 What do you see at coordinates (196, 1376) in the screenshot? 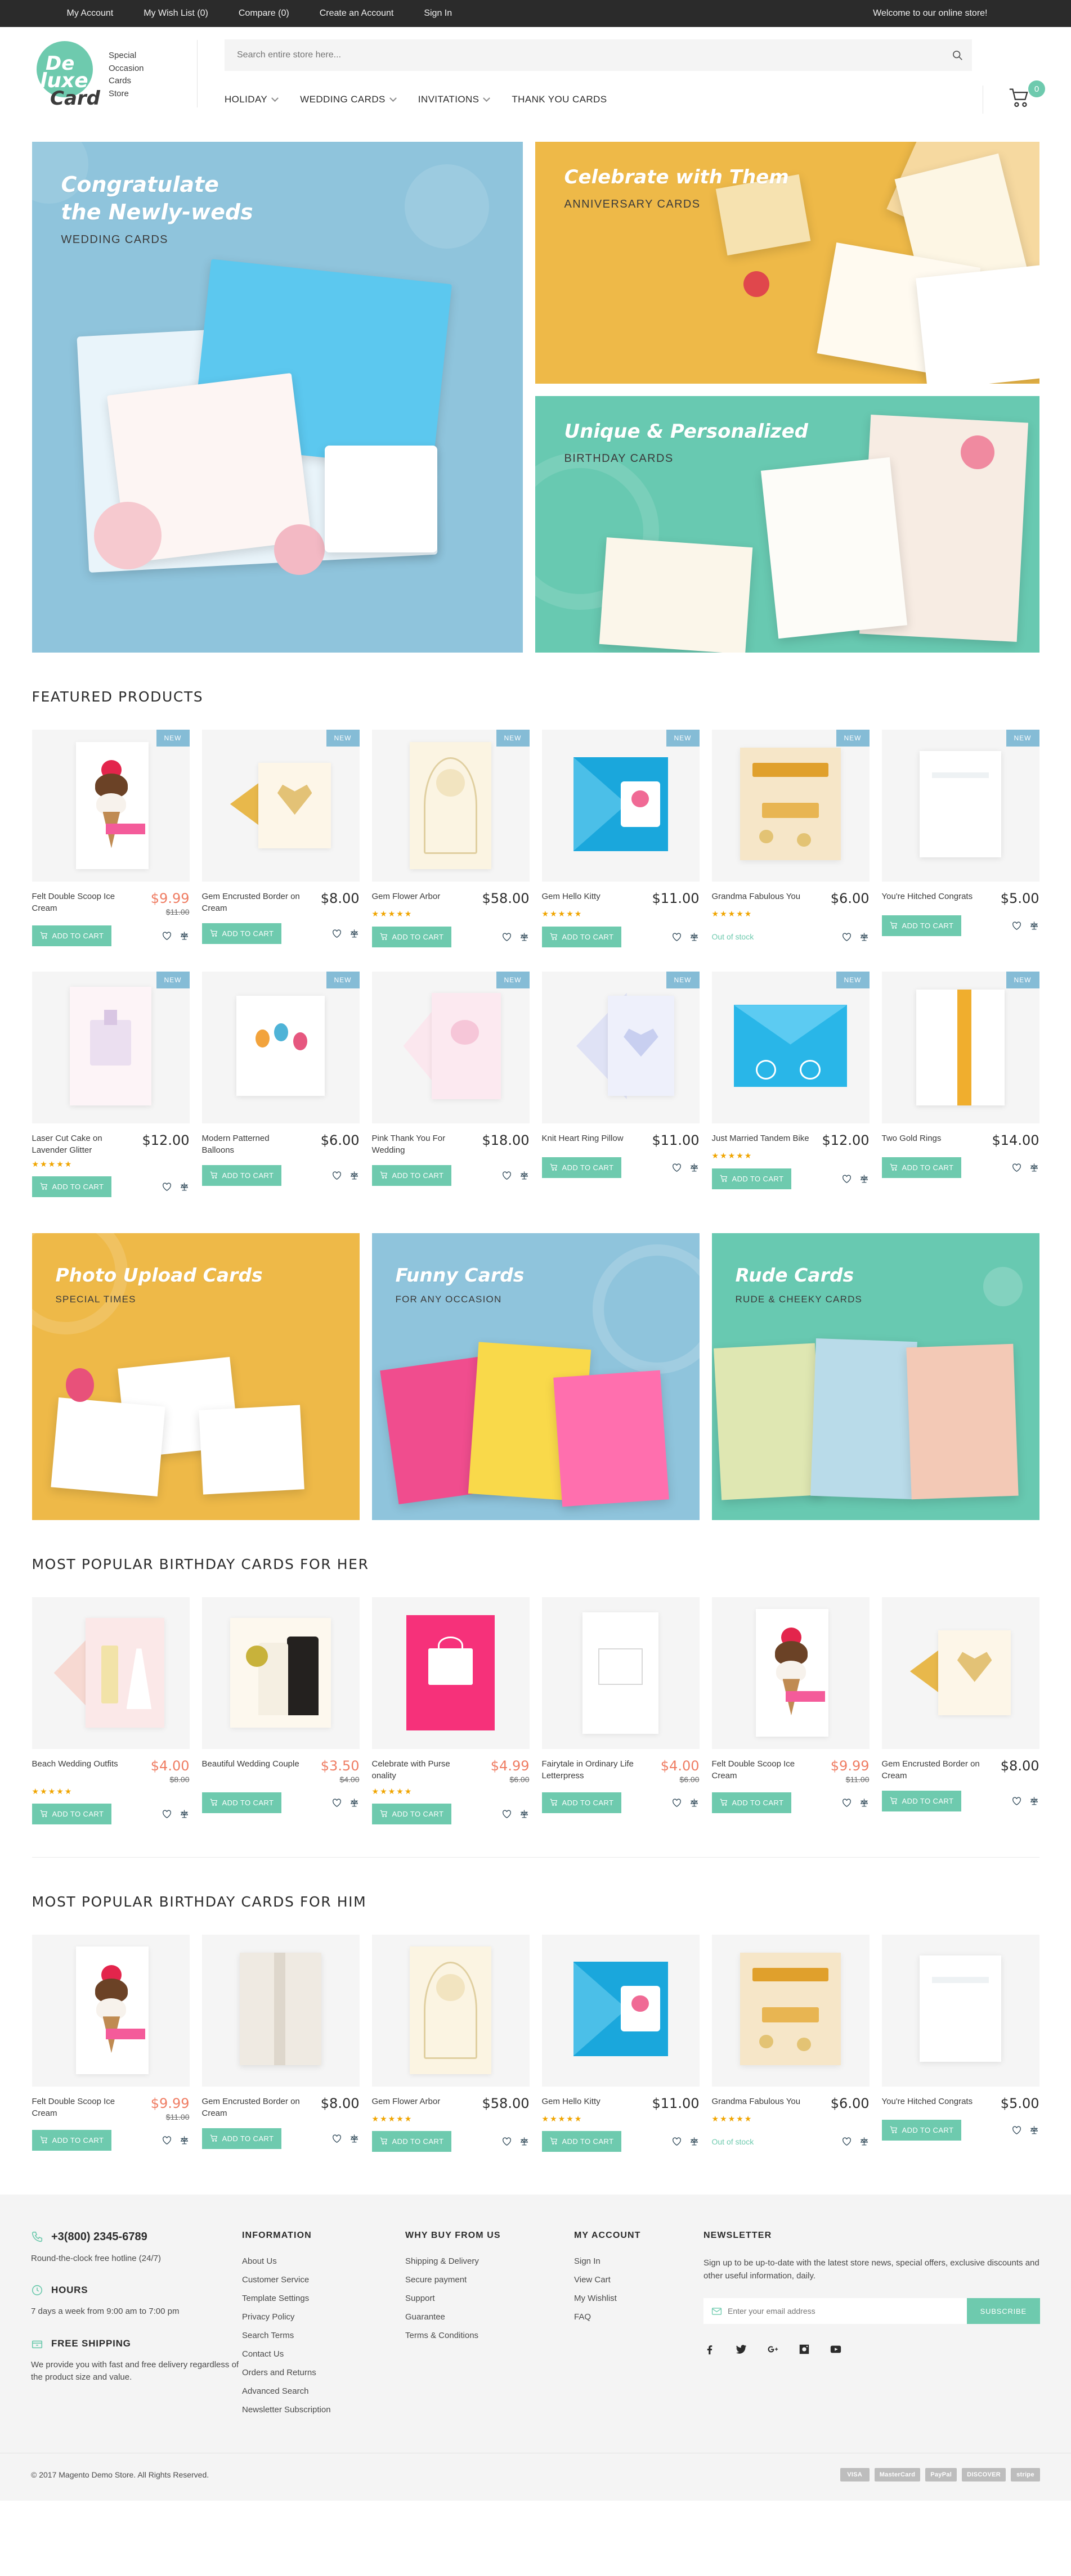
I see `promo-photo-upload-cards: Photo Upload Cards SPECIAL TIMES` at bounding box center [196, 1376].